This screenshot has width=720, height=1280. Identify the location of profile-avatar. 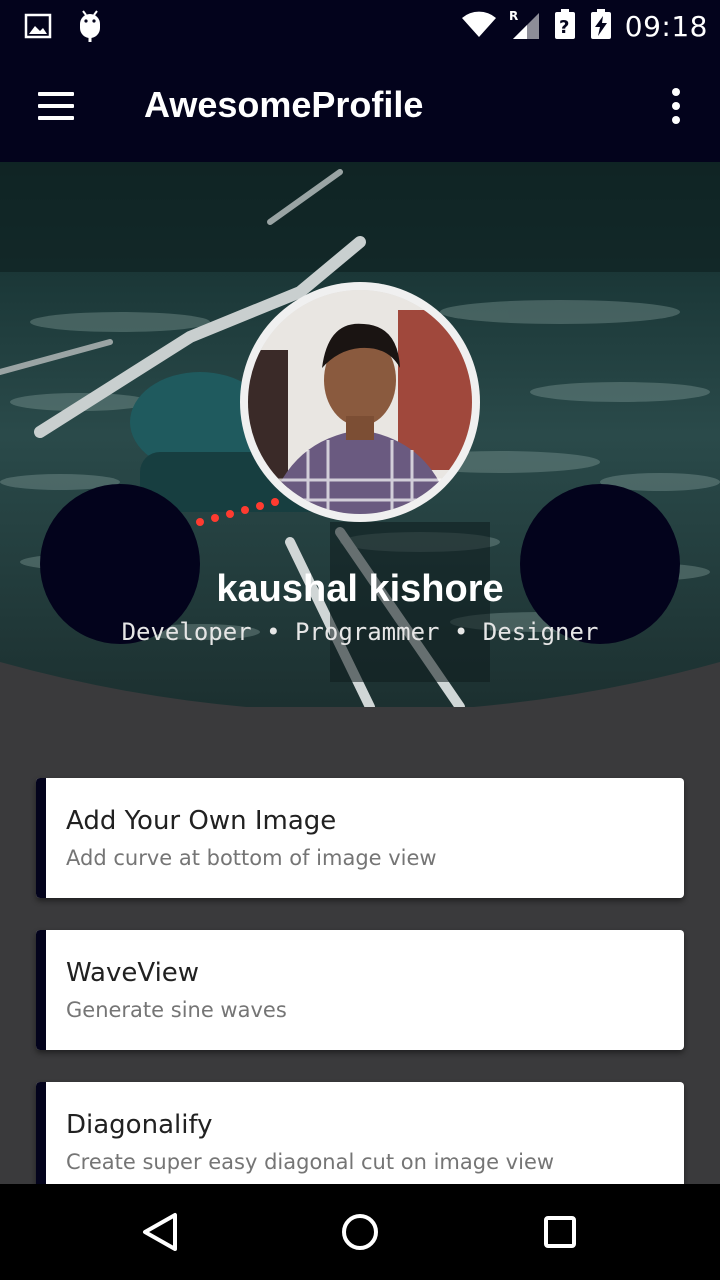
(360, 402).